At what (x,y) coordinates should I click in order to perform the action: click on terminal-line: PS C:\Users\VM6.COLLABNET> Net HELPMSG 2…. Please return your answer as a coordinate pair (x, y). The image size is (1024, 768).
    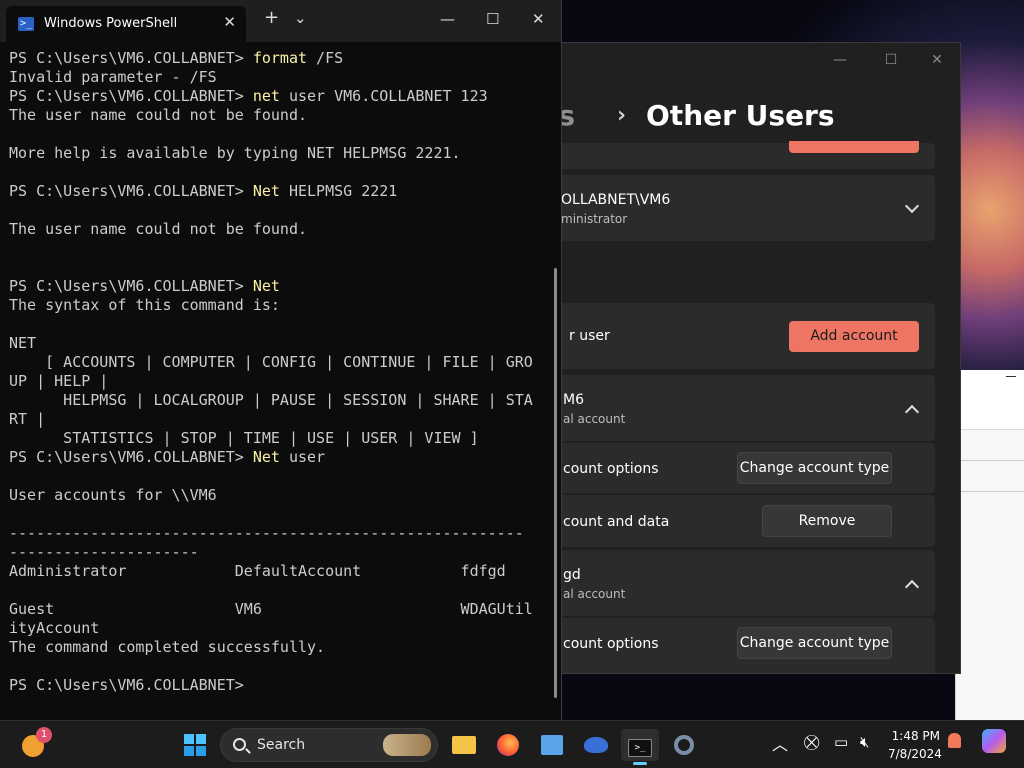
    Looking at the image, I should click on (271, 191).